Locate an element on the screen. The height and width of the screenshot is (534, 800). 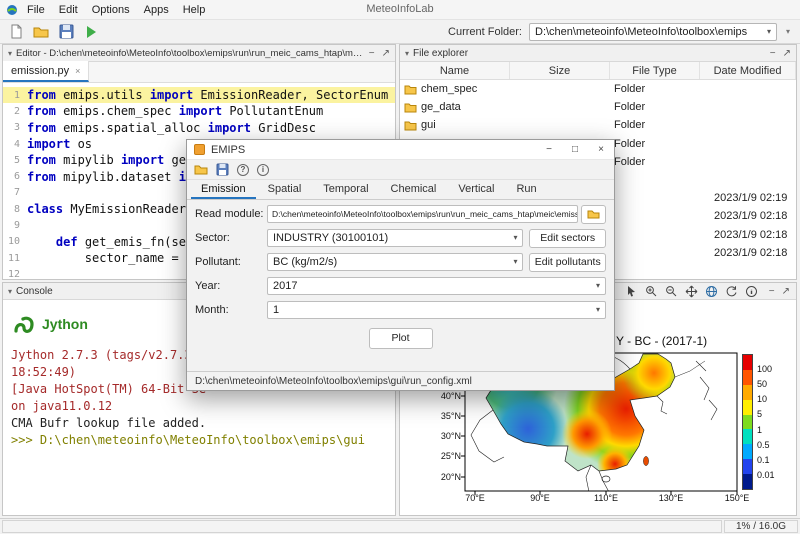
pollutant-value: BC (kg/m2/s) is located at coordinates (305, 262).